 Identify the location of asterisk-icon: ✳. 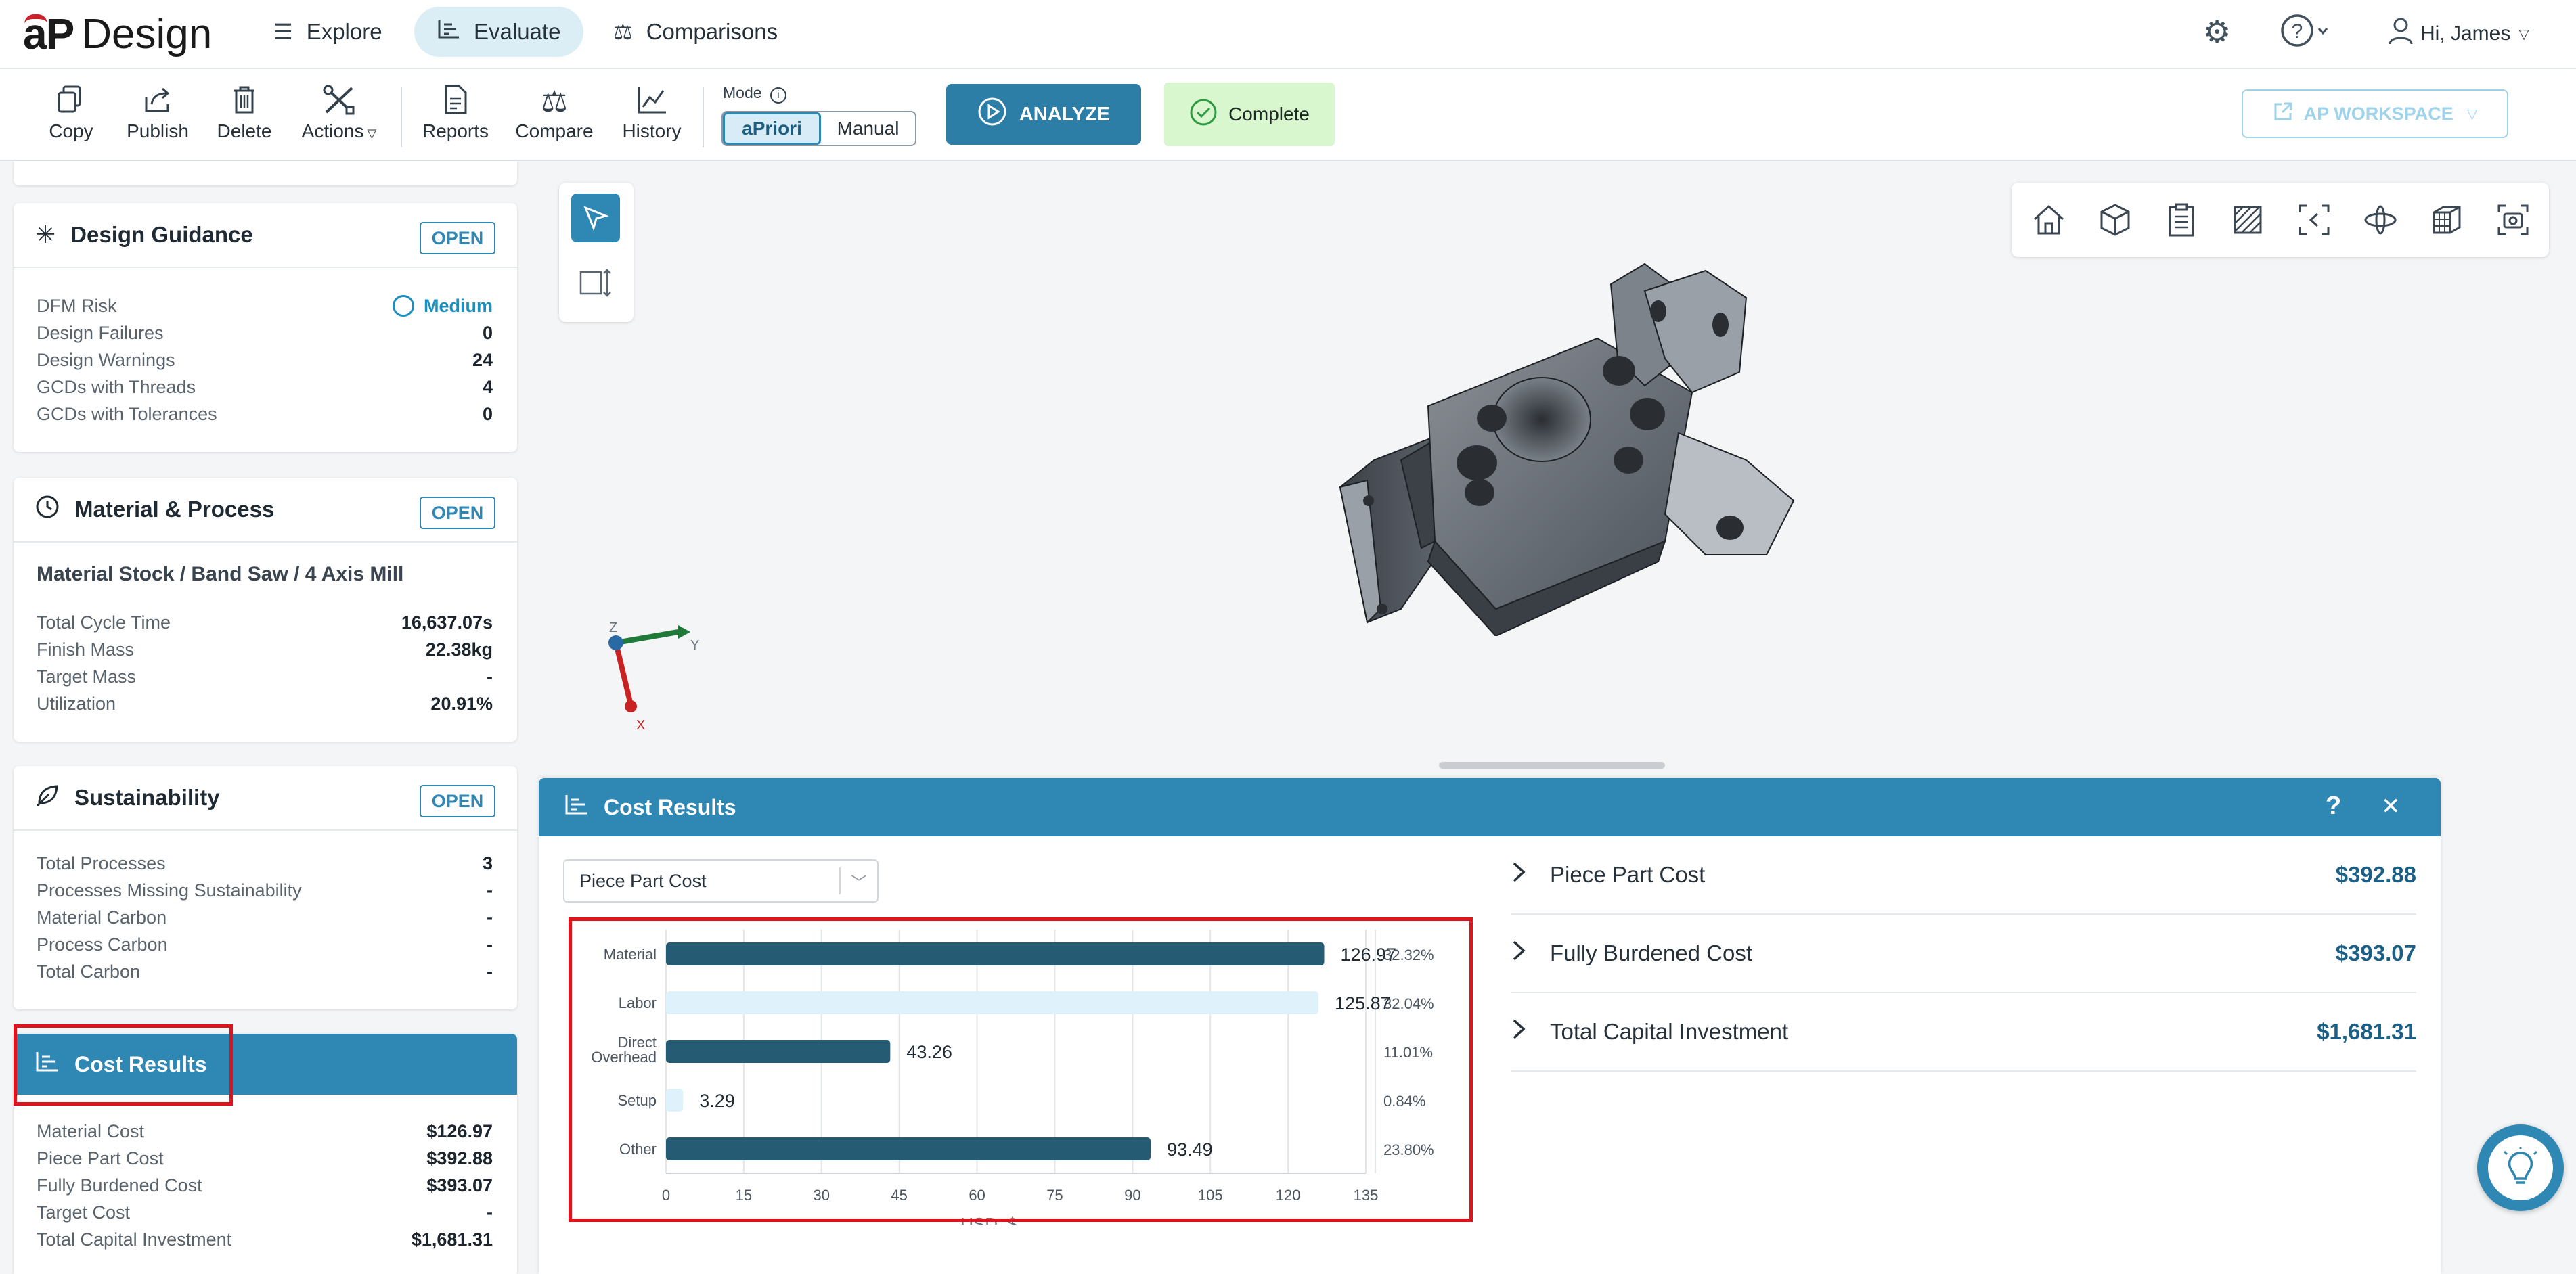
(45, 234).